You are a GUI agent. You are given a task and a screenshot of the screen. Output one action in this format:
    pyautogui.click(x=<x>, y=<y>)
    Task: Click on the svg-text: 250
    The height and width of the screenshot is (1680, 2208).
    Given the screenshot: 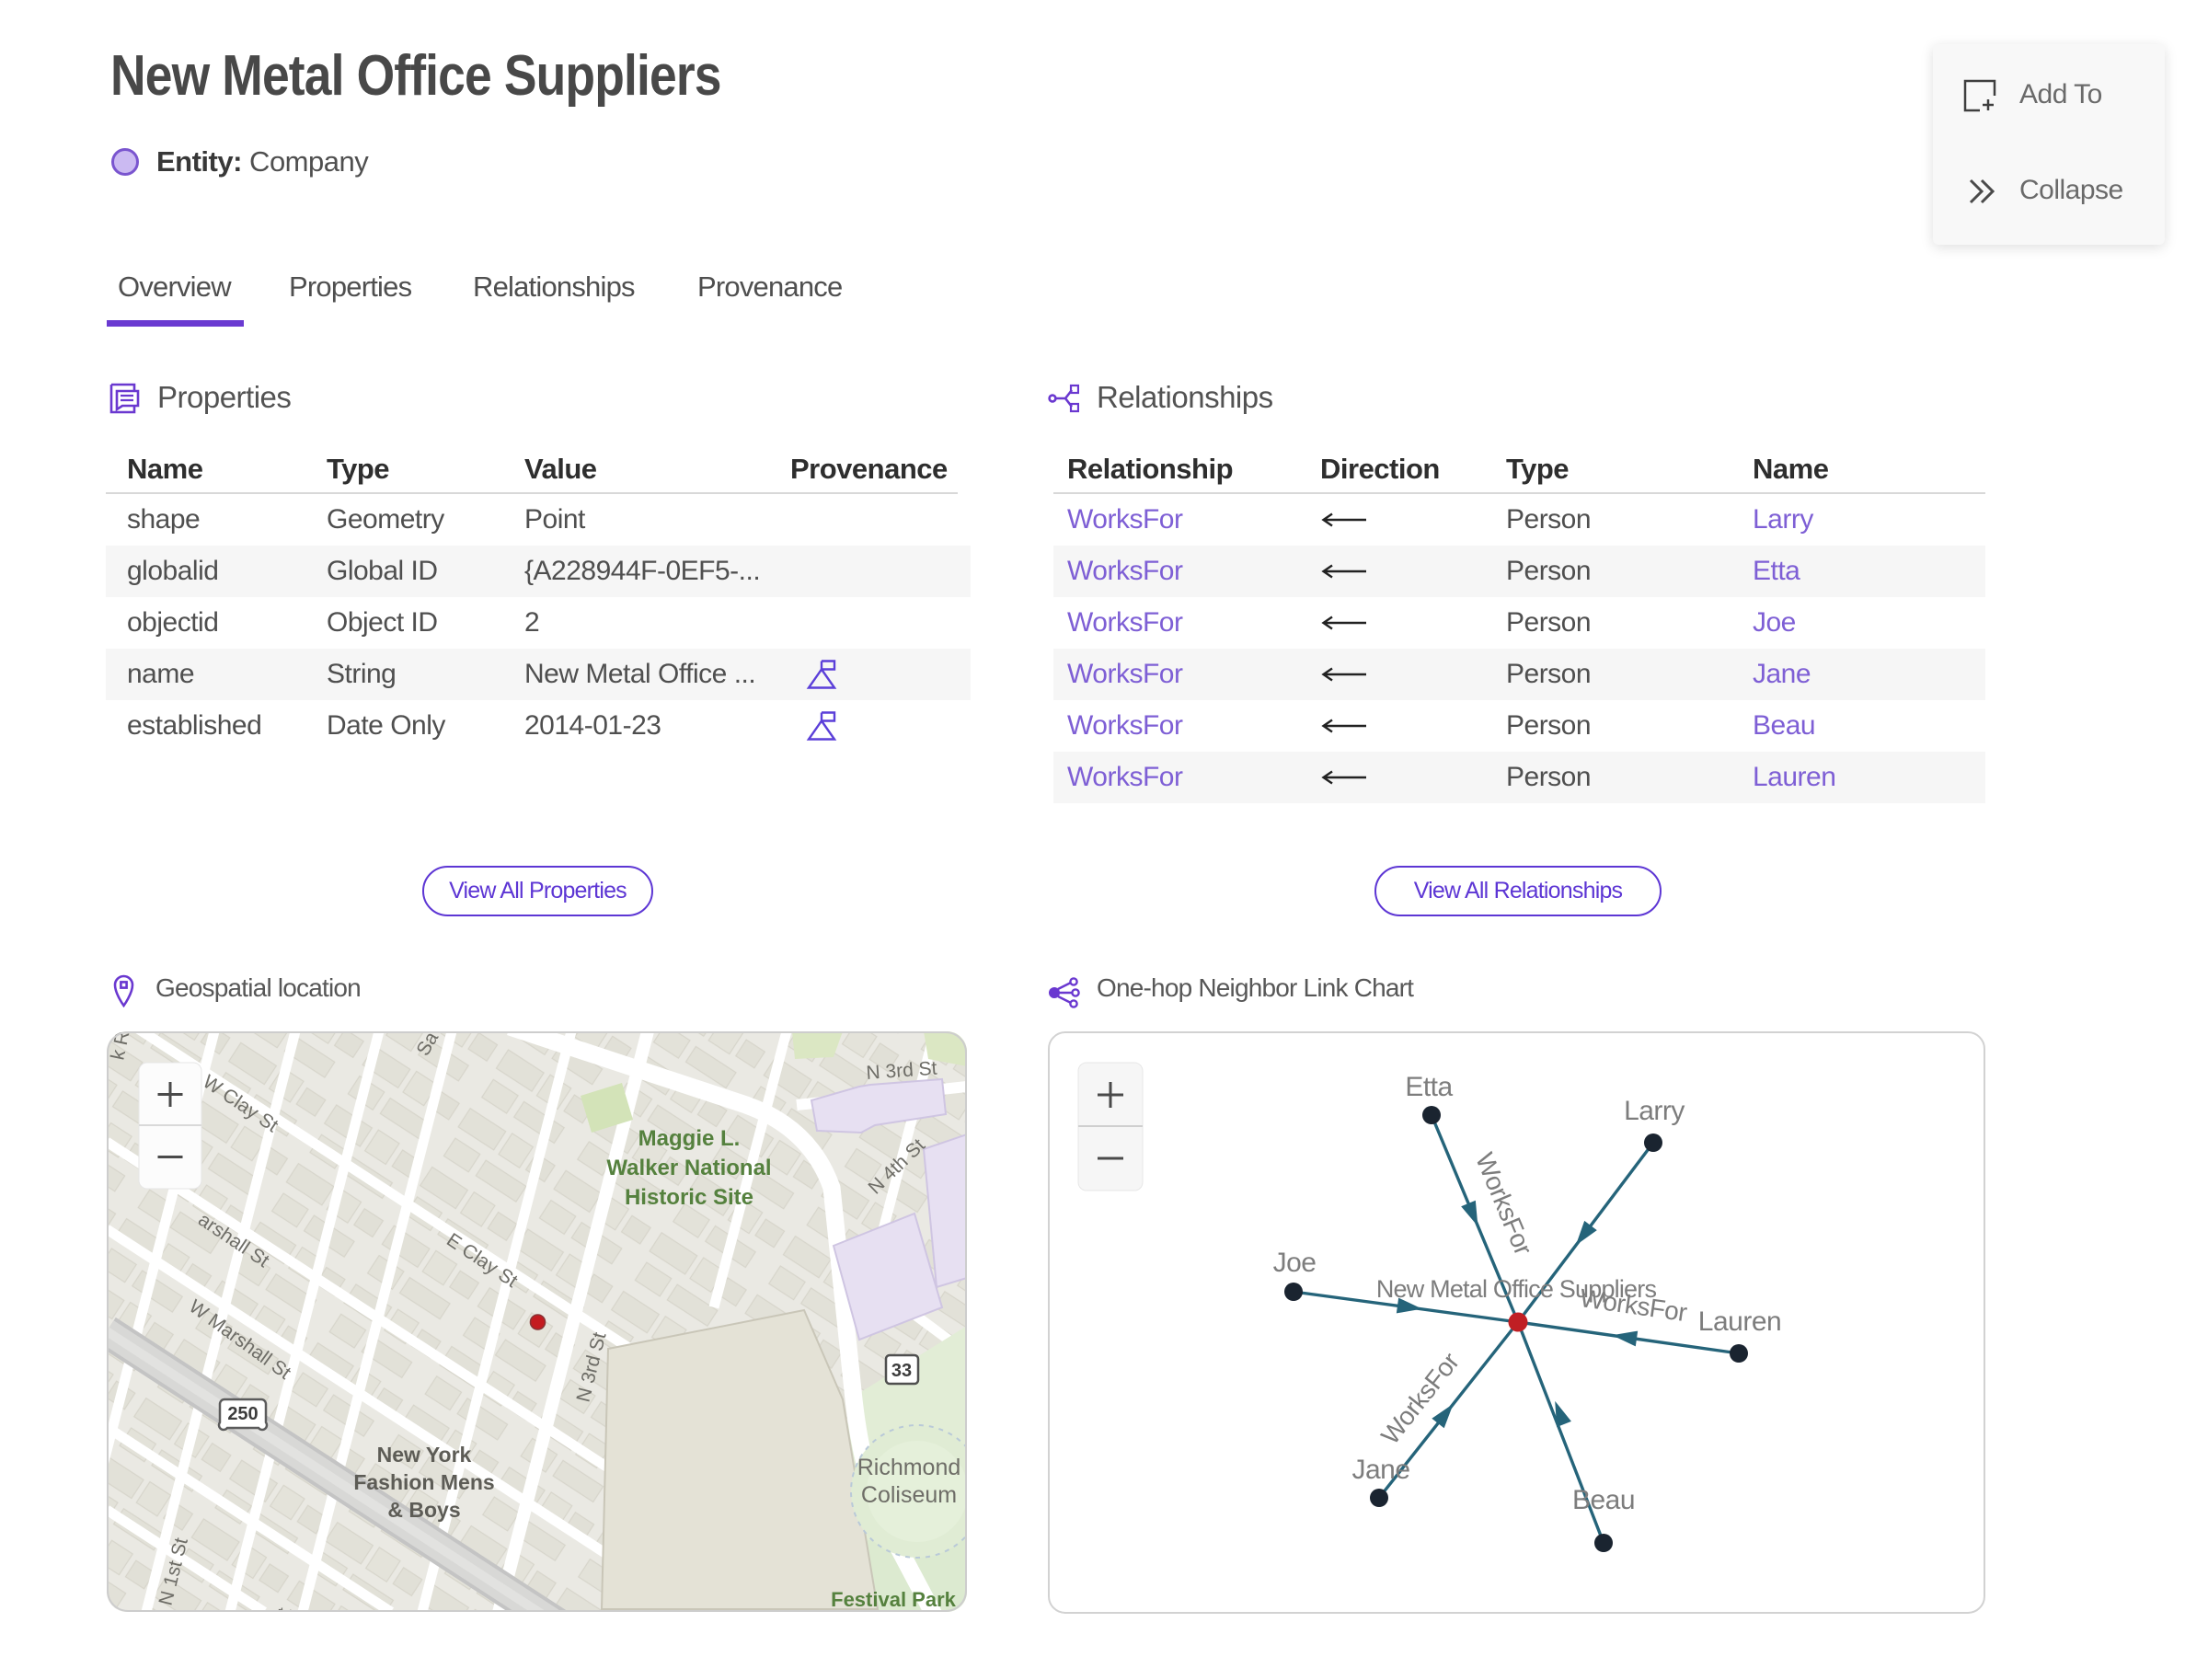 What is the action you would take?
    pyautogui.click(x=242, y=1414)
    